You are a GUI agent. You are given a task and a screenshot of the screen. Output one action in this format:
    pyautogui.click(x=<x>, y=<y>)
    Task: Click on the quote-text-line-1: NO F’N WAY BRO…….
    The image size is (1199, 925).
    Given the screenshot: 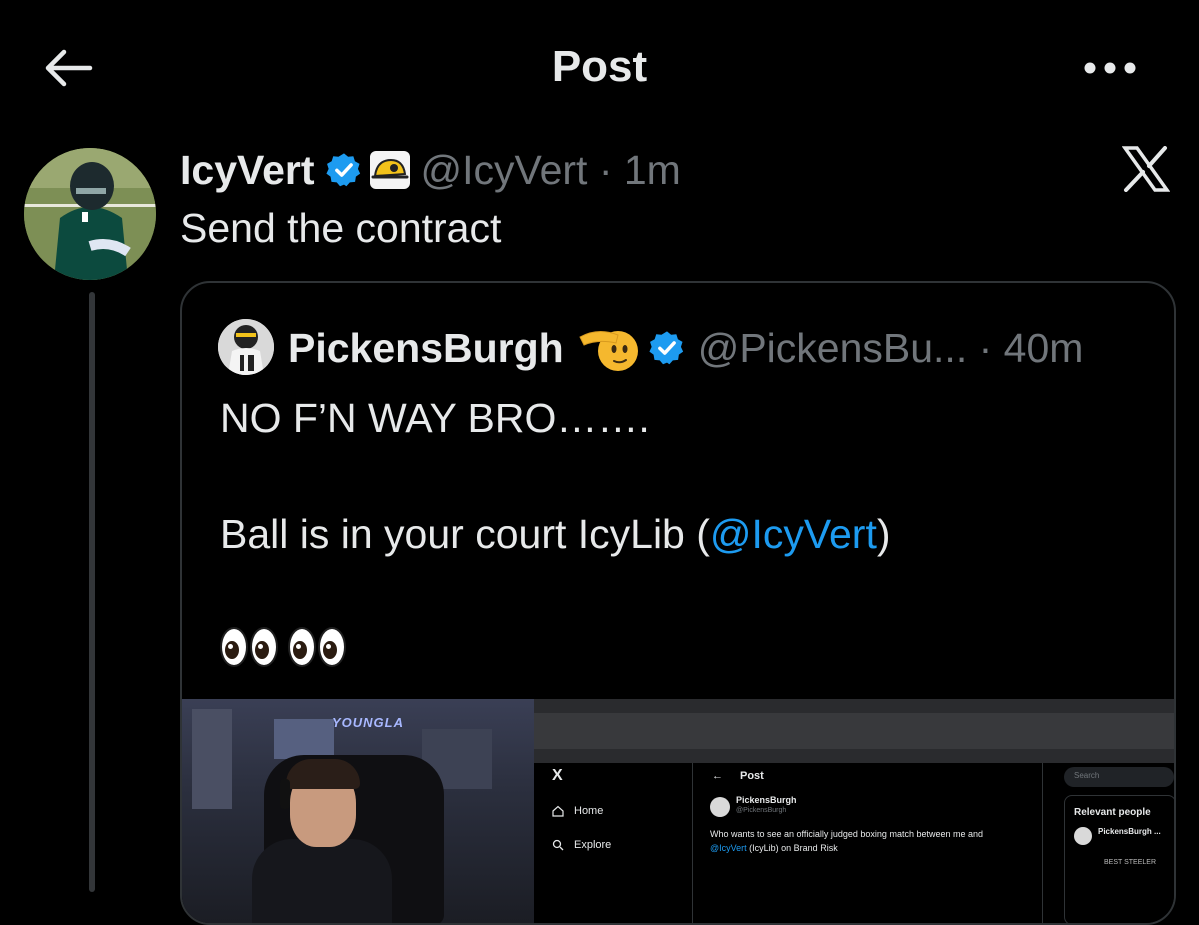 What is the action you would take?
    pyautogui.click(x=435, y=418)
    